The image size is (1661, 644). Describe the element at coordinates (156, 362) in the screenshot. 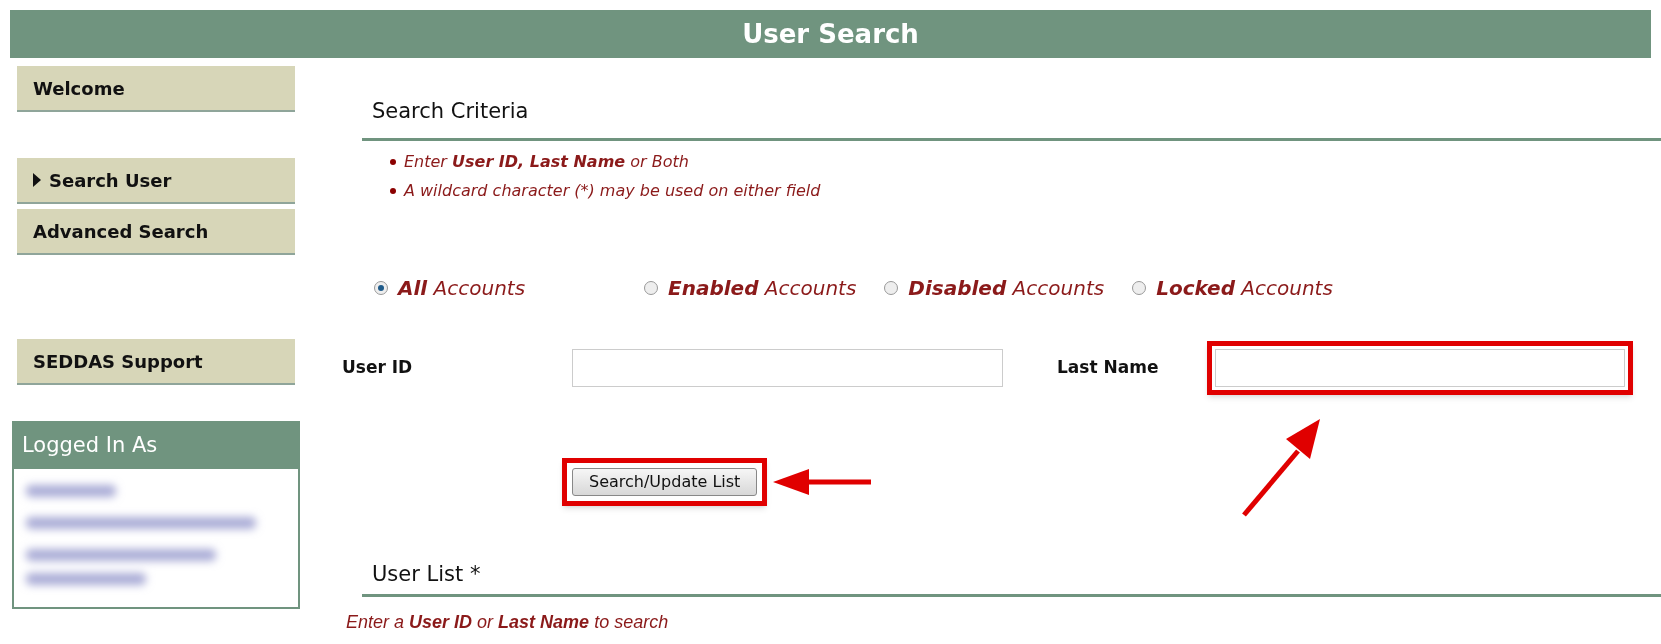

I see `sidebar-item: SEDDAS Support` at that location.